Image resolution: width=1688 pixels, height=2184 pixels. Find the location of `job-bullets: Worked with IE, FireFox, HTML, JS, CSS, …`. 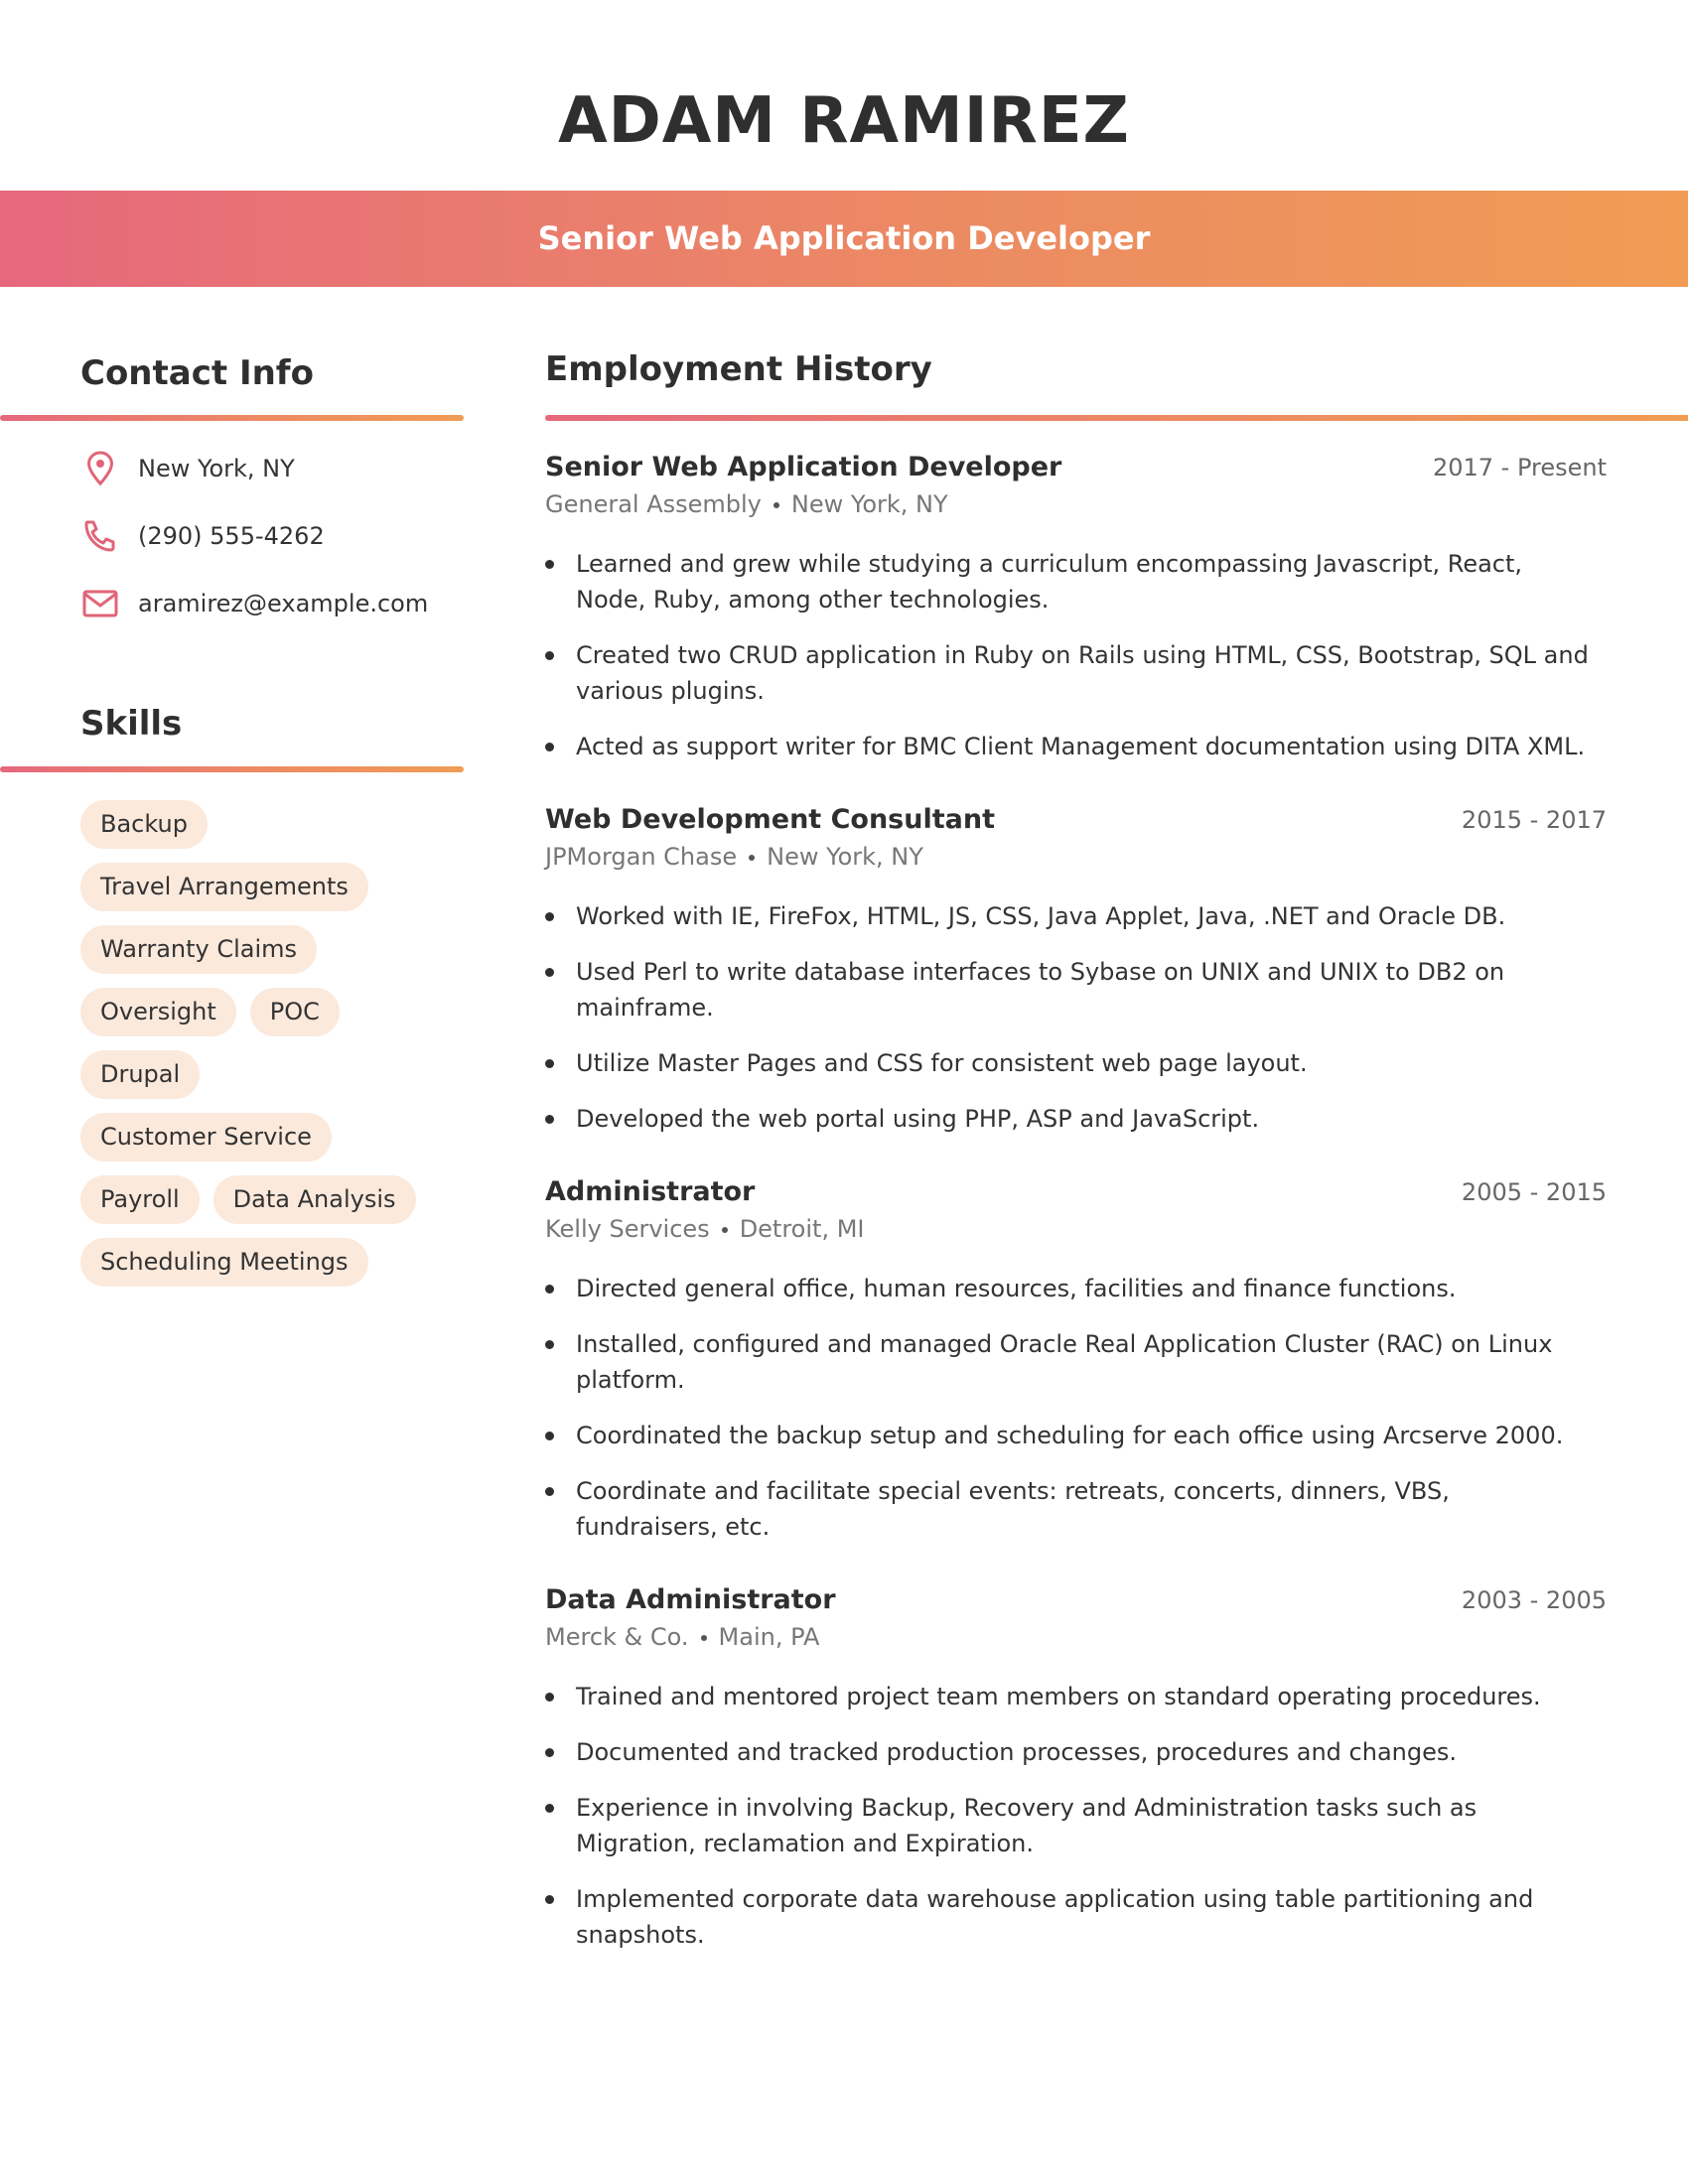

job-bullets: Worked with IE, FireFox, HTML, JS, CSS, … is located at coordinates (1076, 1017).